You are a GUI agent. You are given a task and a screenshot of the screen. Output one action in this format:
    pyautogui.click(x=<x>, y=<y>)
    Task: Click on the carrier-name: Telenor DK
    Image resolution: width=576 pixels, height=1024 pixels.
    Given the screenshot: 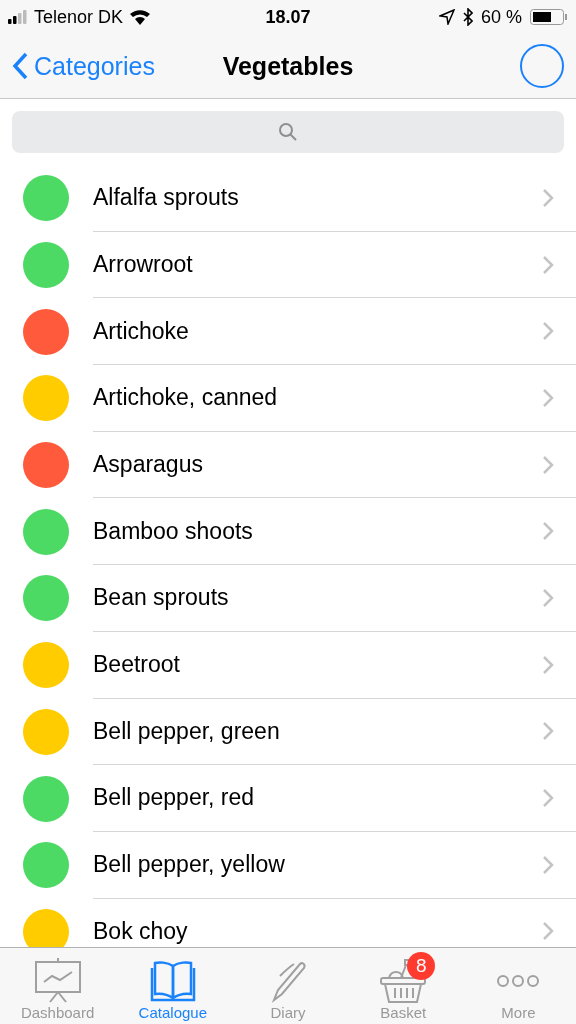 What is the action you would take?
    pyautogui.click(x=79, y=17)
    